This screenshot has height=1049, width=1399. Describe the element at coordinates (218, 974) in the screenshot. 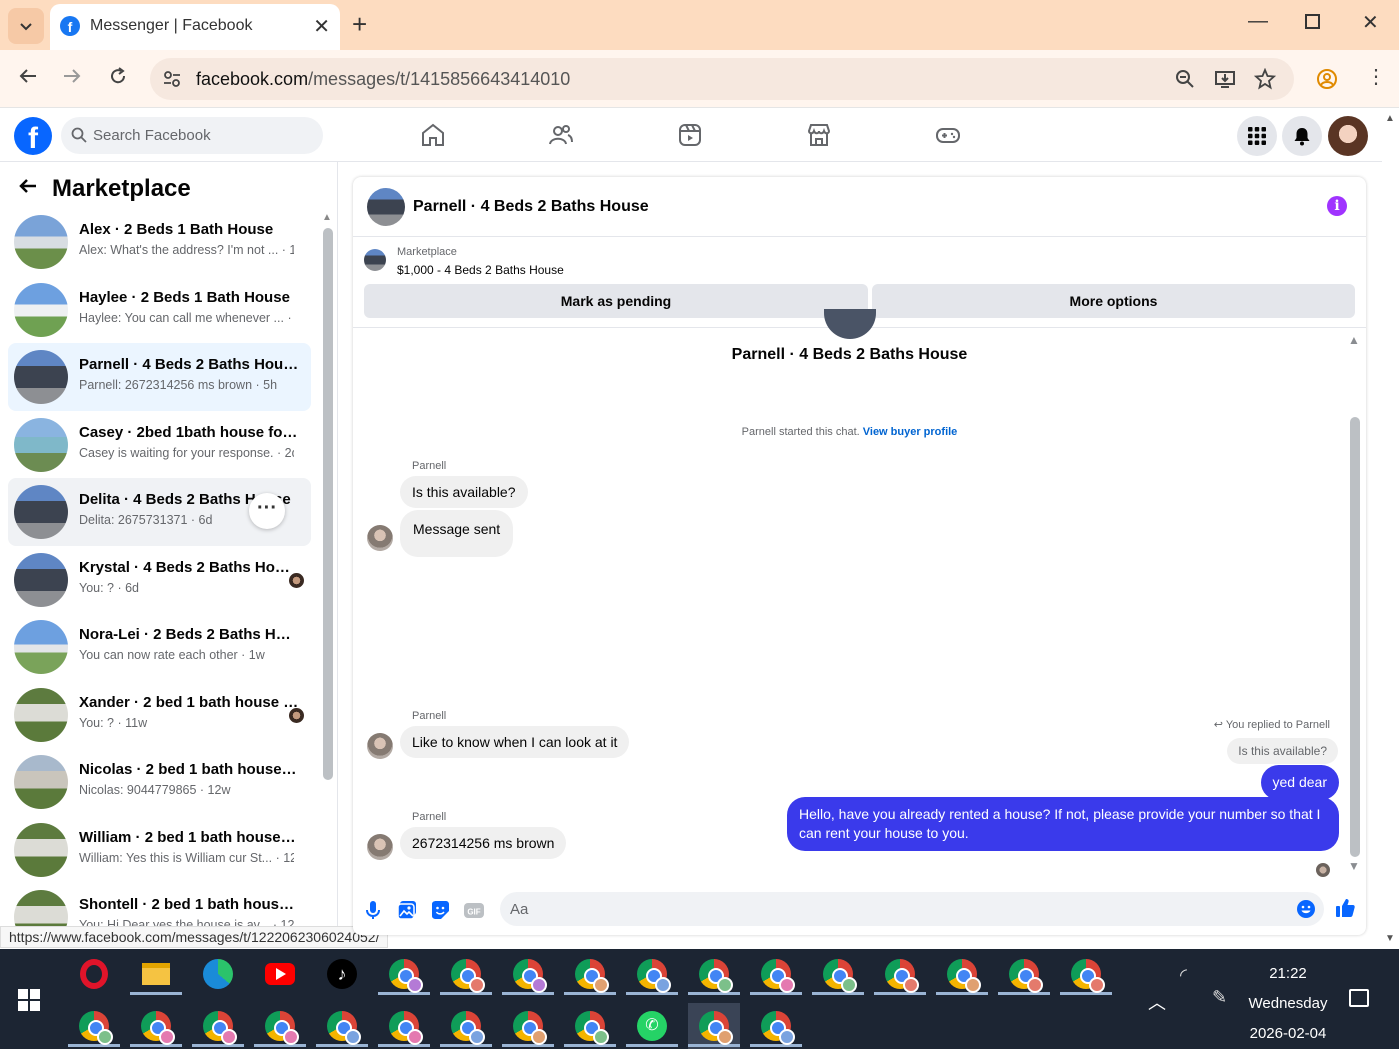

I see `edge-icon` at that location.